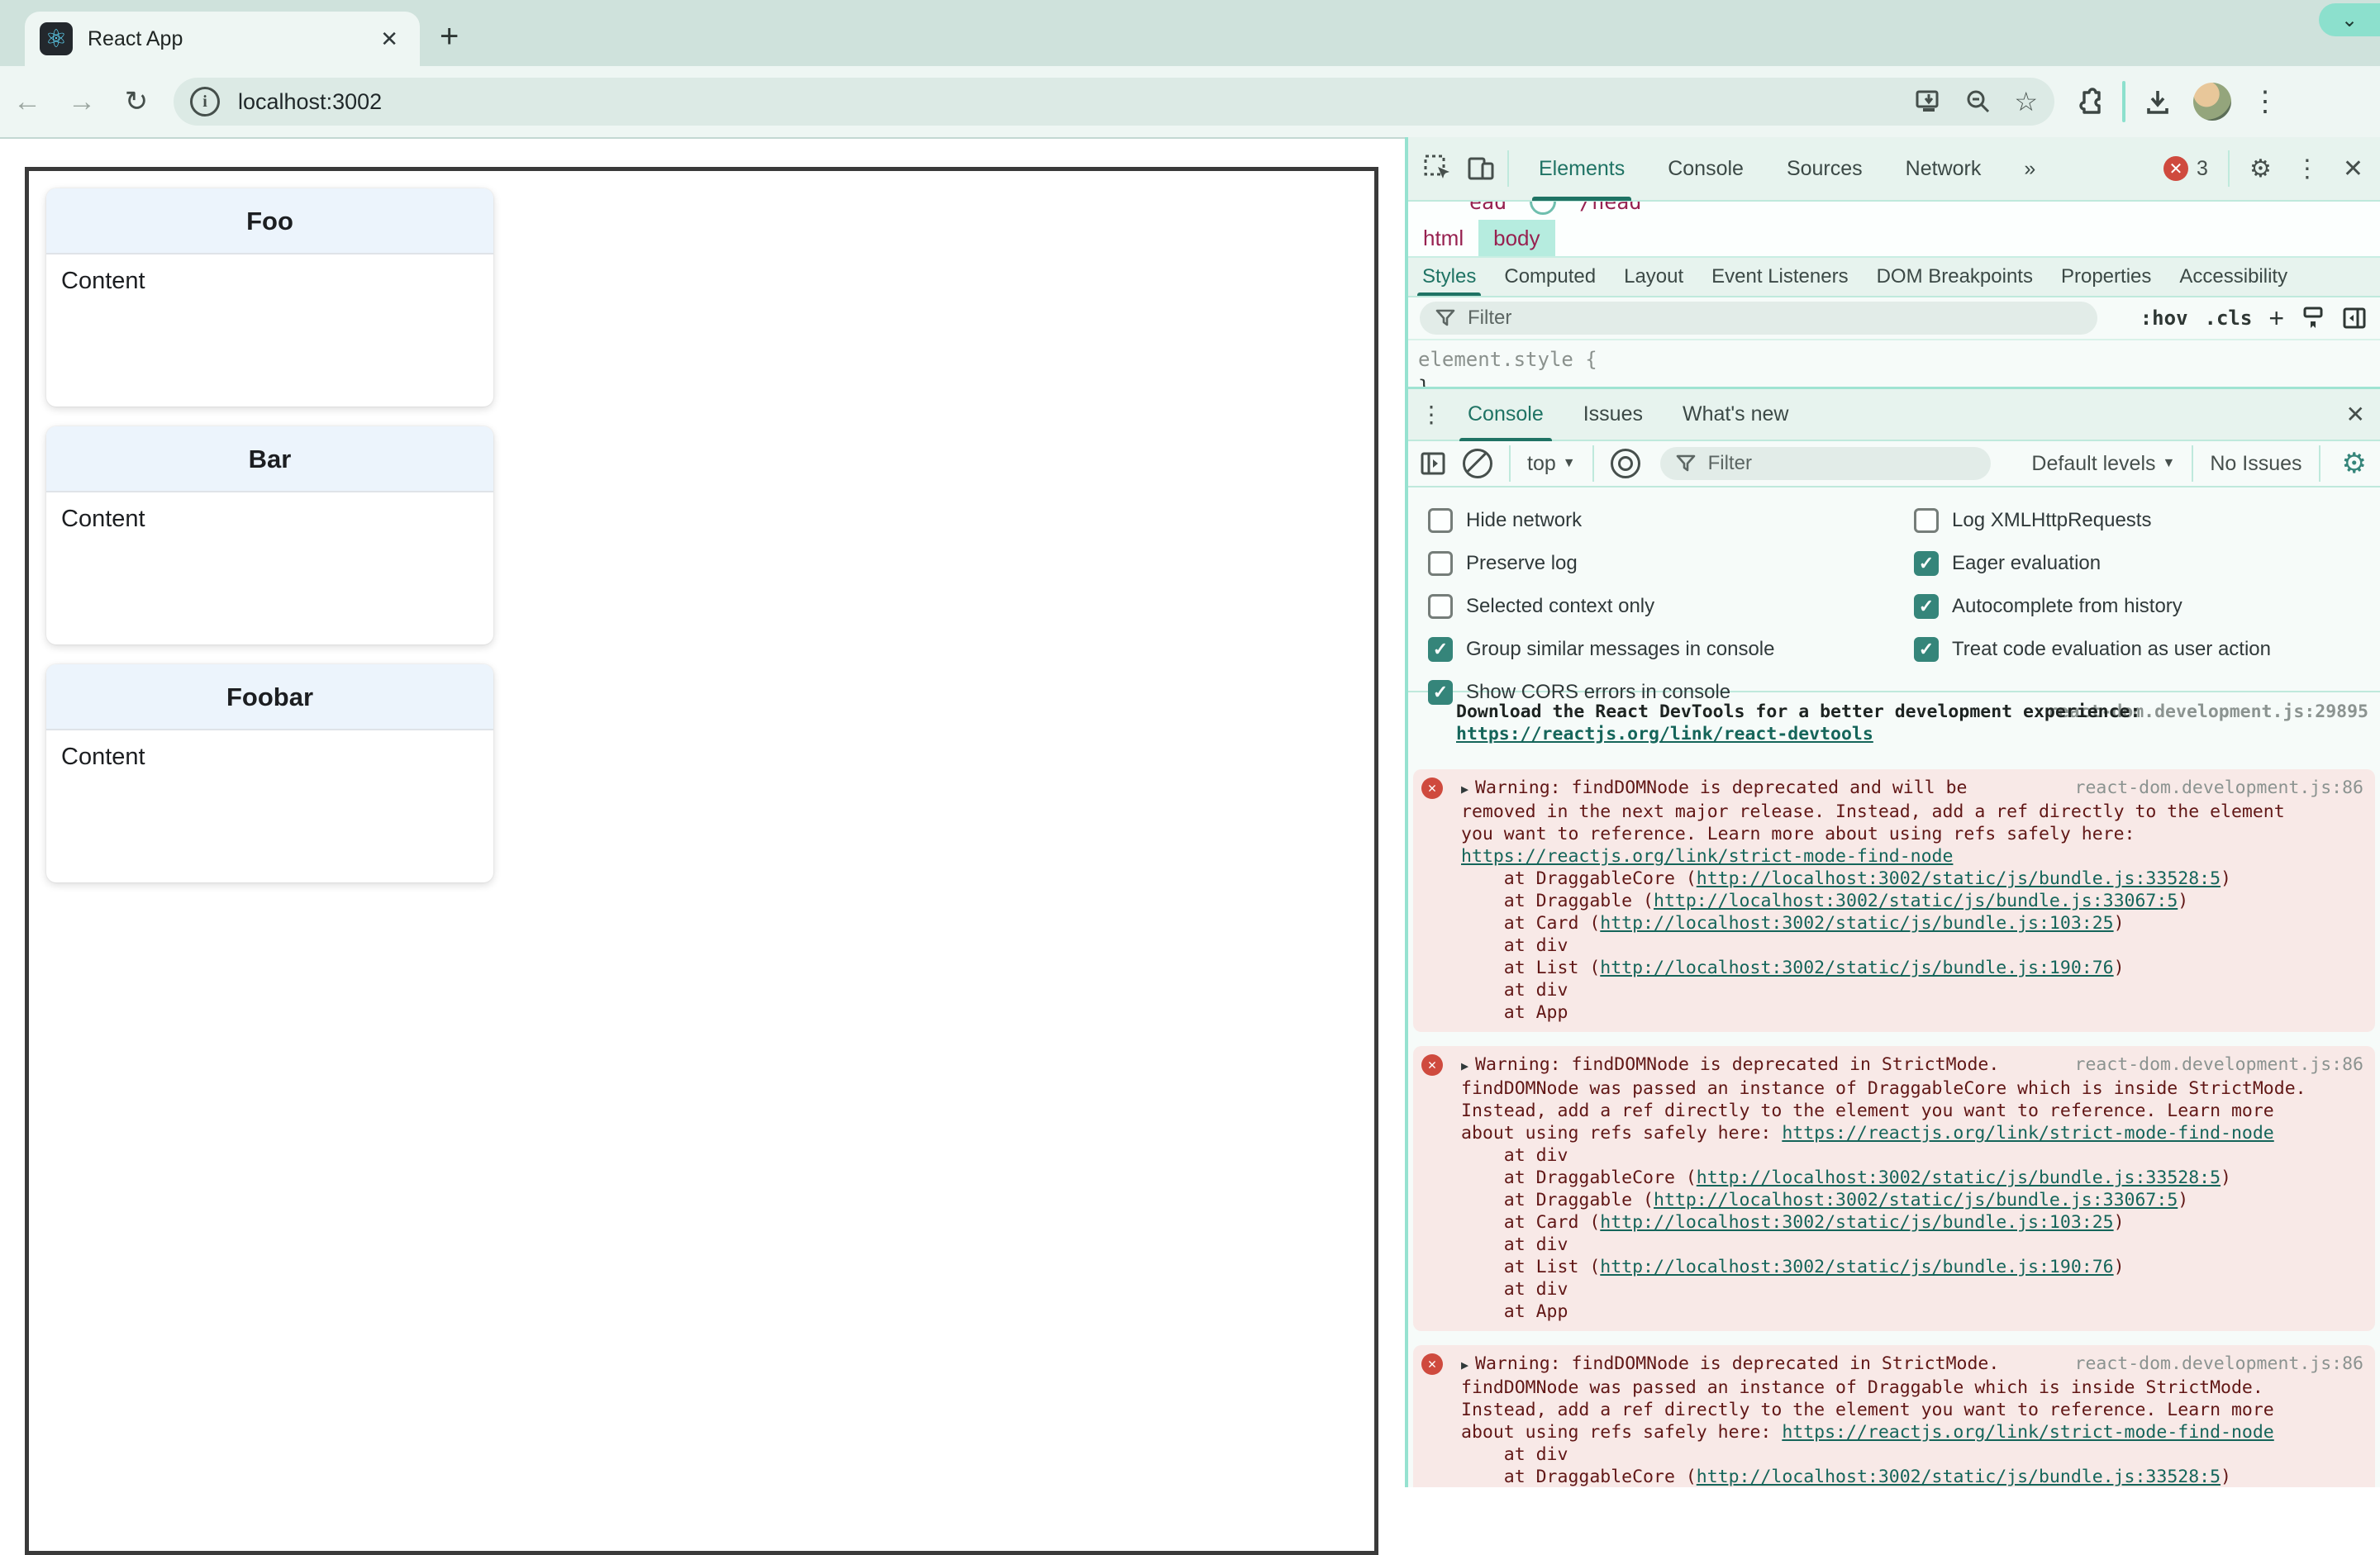  What do you see at coordinates (222, 39) in the screenshot?
I see `browser-tab: ⚛ React App ✕` at bounding box center [222, 39].